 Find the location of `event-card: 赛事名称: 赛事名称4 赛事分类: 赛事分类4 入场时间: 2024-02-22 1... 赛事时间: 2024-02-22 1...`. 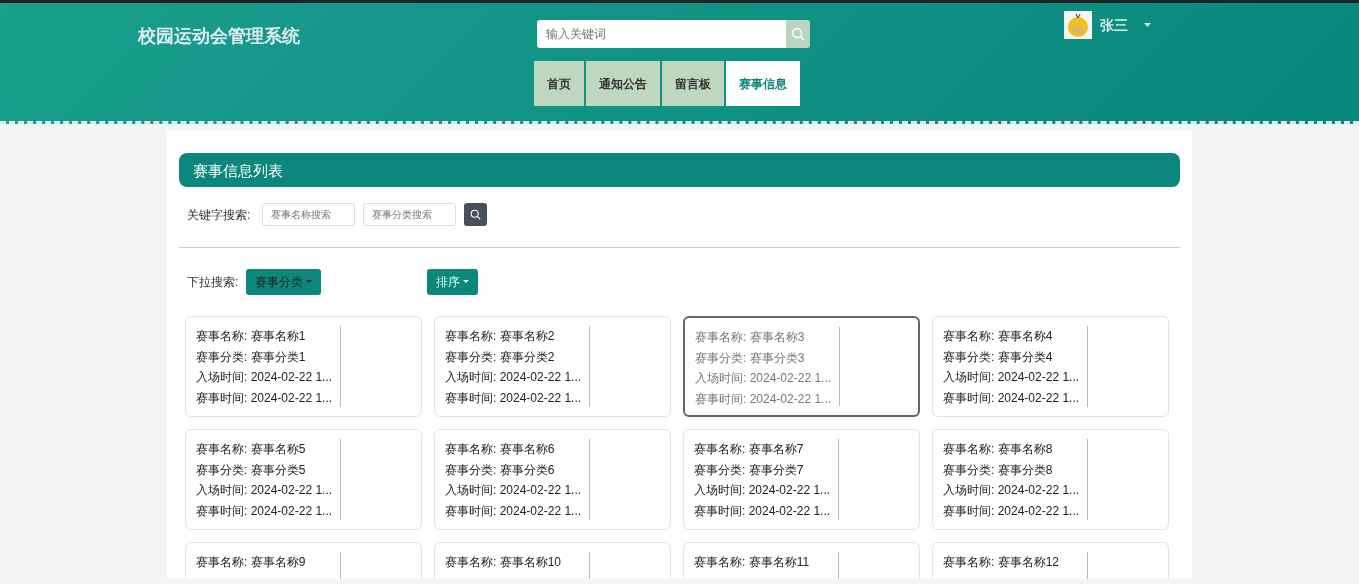

event-card: 赛事名称: 赛事名称4 赛事分类: 赛事分类4 入场时间: 2024-02-22 1... 赛事时间: 2024-02-22 1... is located at coordinates (1050, 366).